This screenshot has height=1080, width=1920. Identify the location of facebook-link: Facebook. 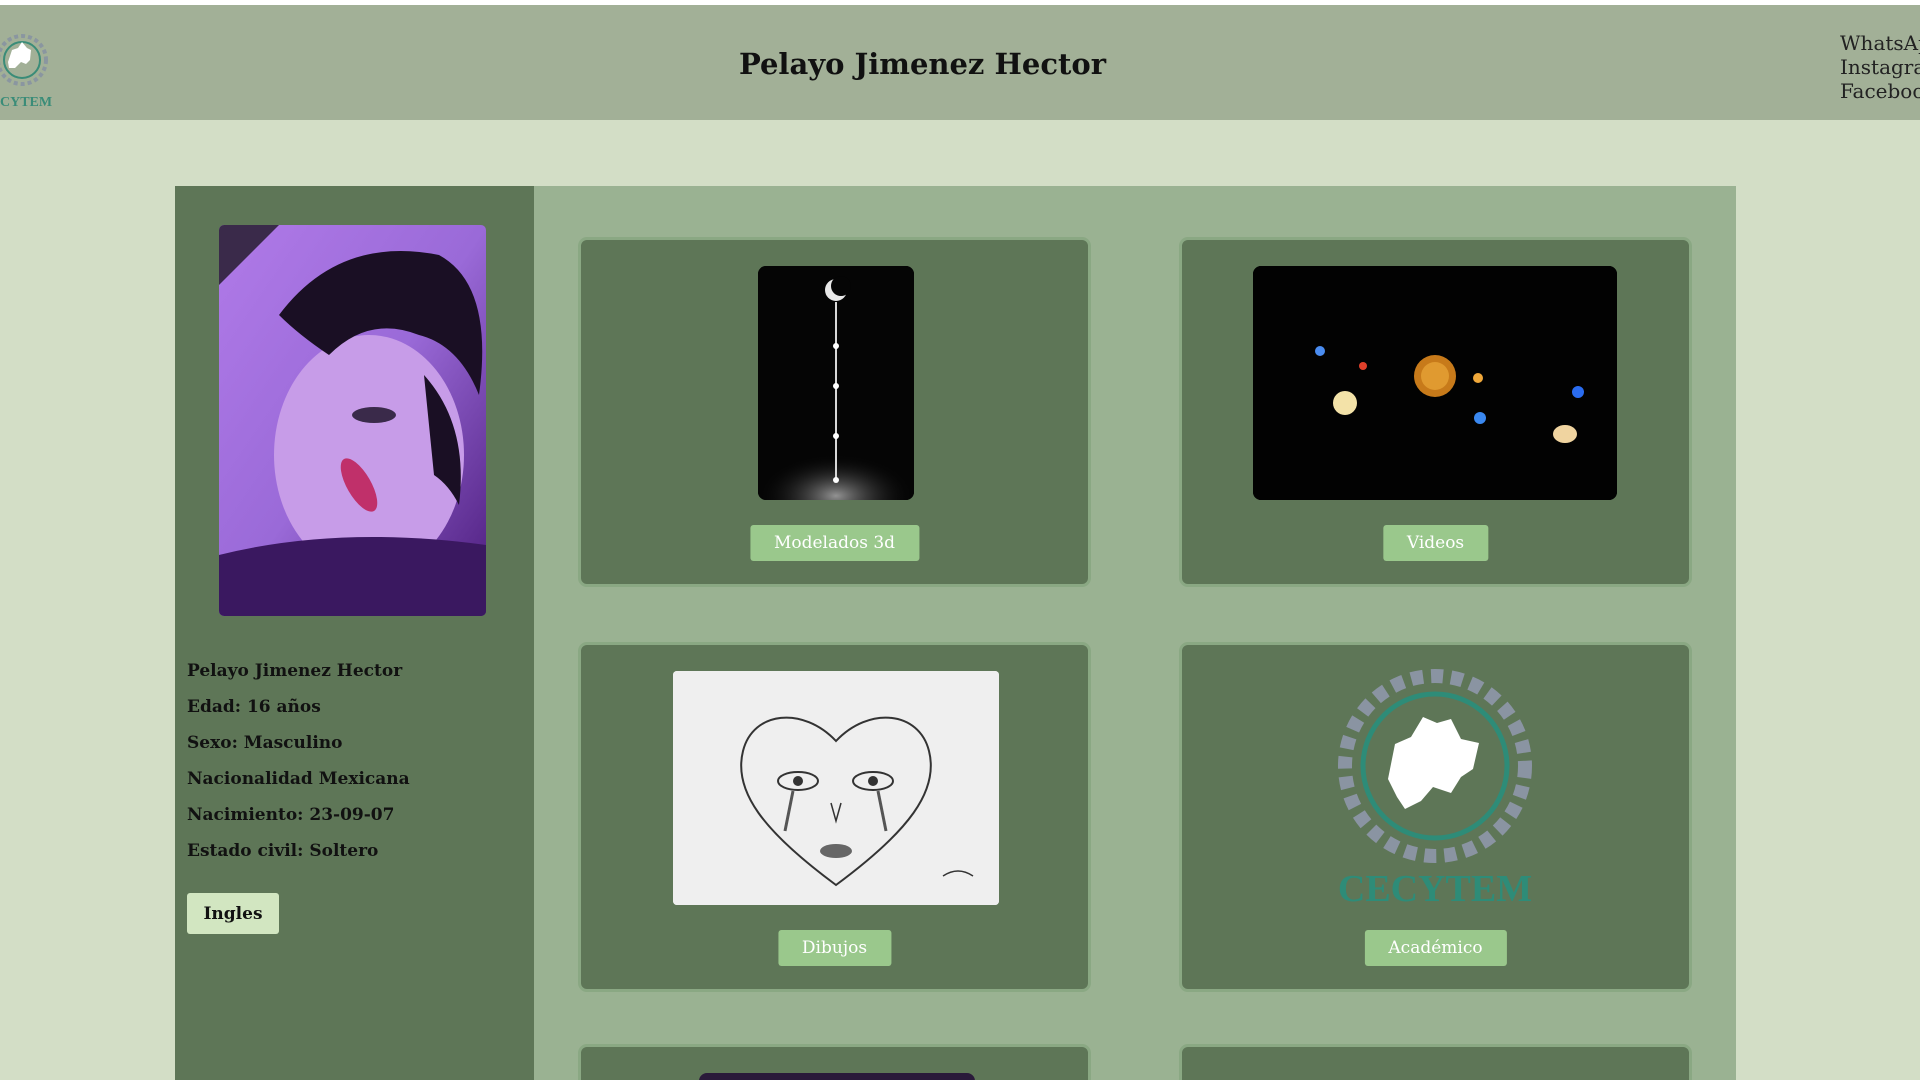
(1880, 91).